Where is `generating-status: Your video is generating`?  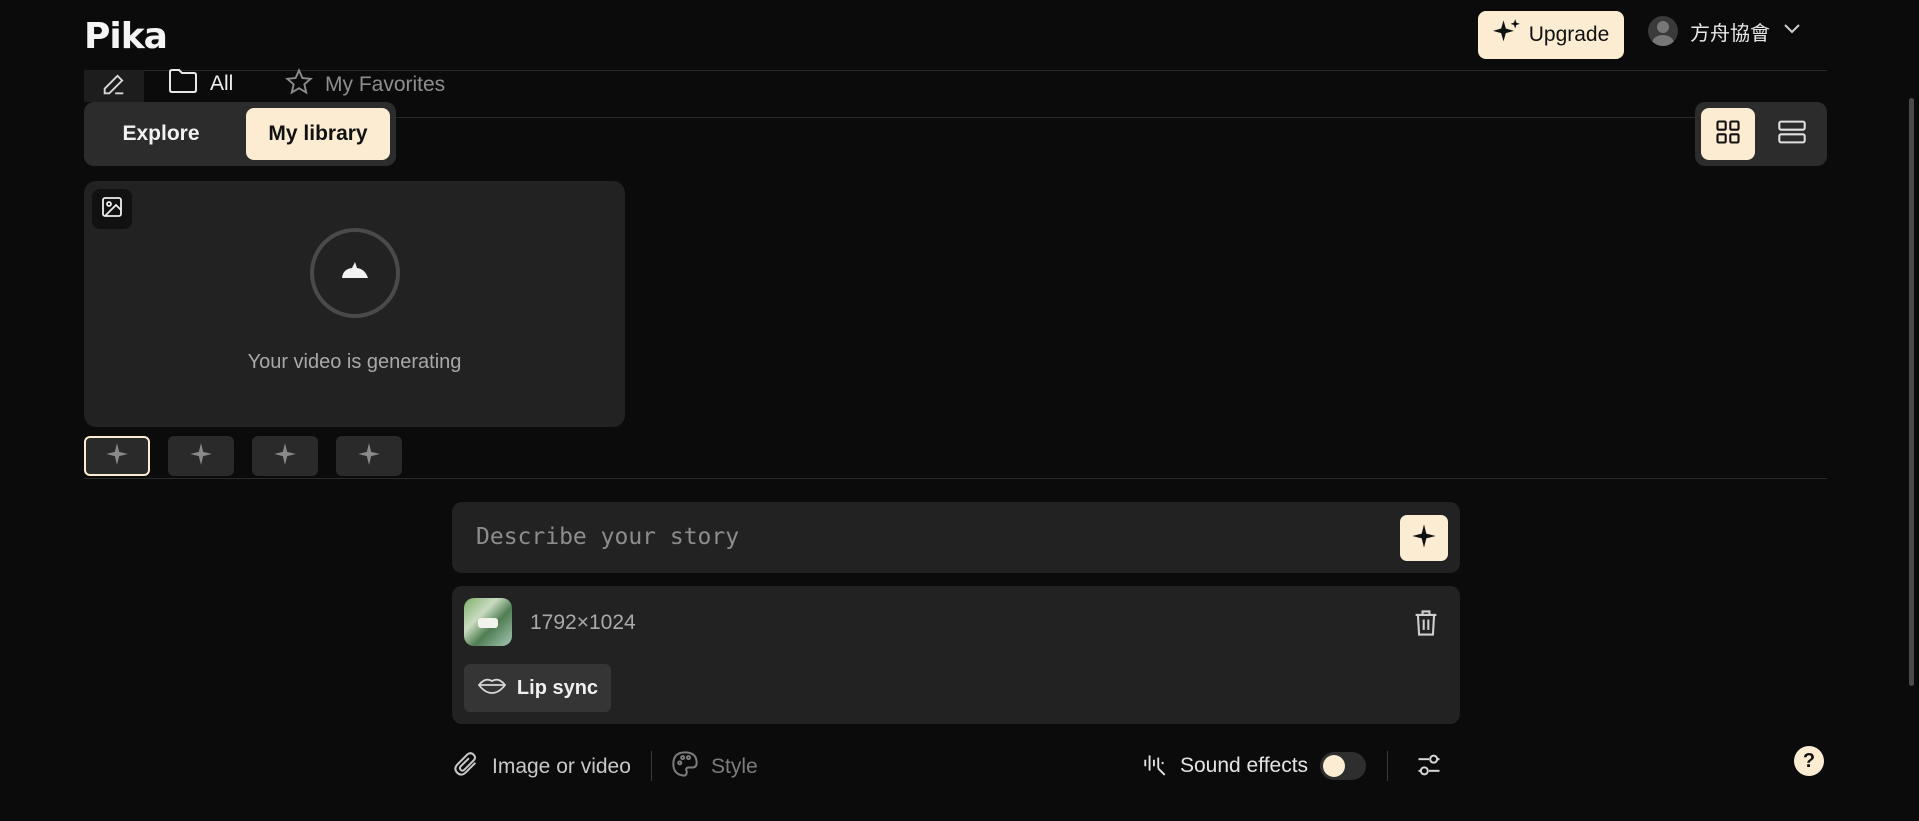
generating-status: Your video is generating is located at coordinates (354, 362).